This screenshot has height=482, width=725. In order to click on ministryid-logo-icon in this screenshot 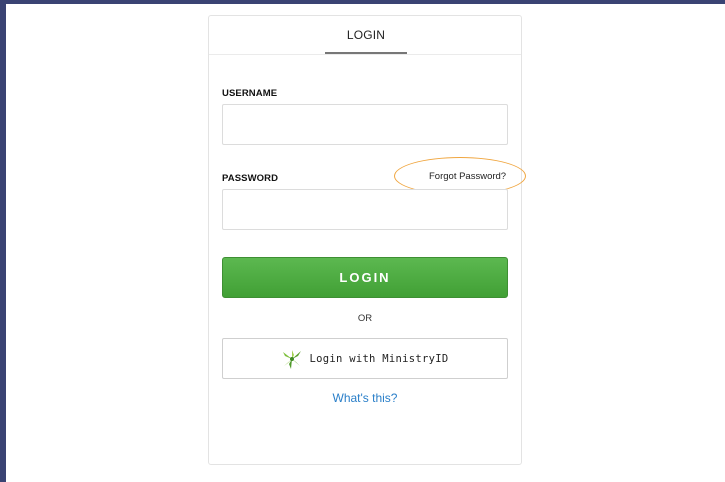, I will do `click(292, 359)`.